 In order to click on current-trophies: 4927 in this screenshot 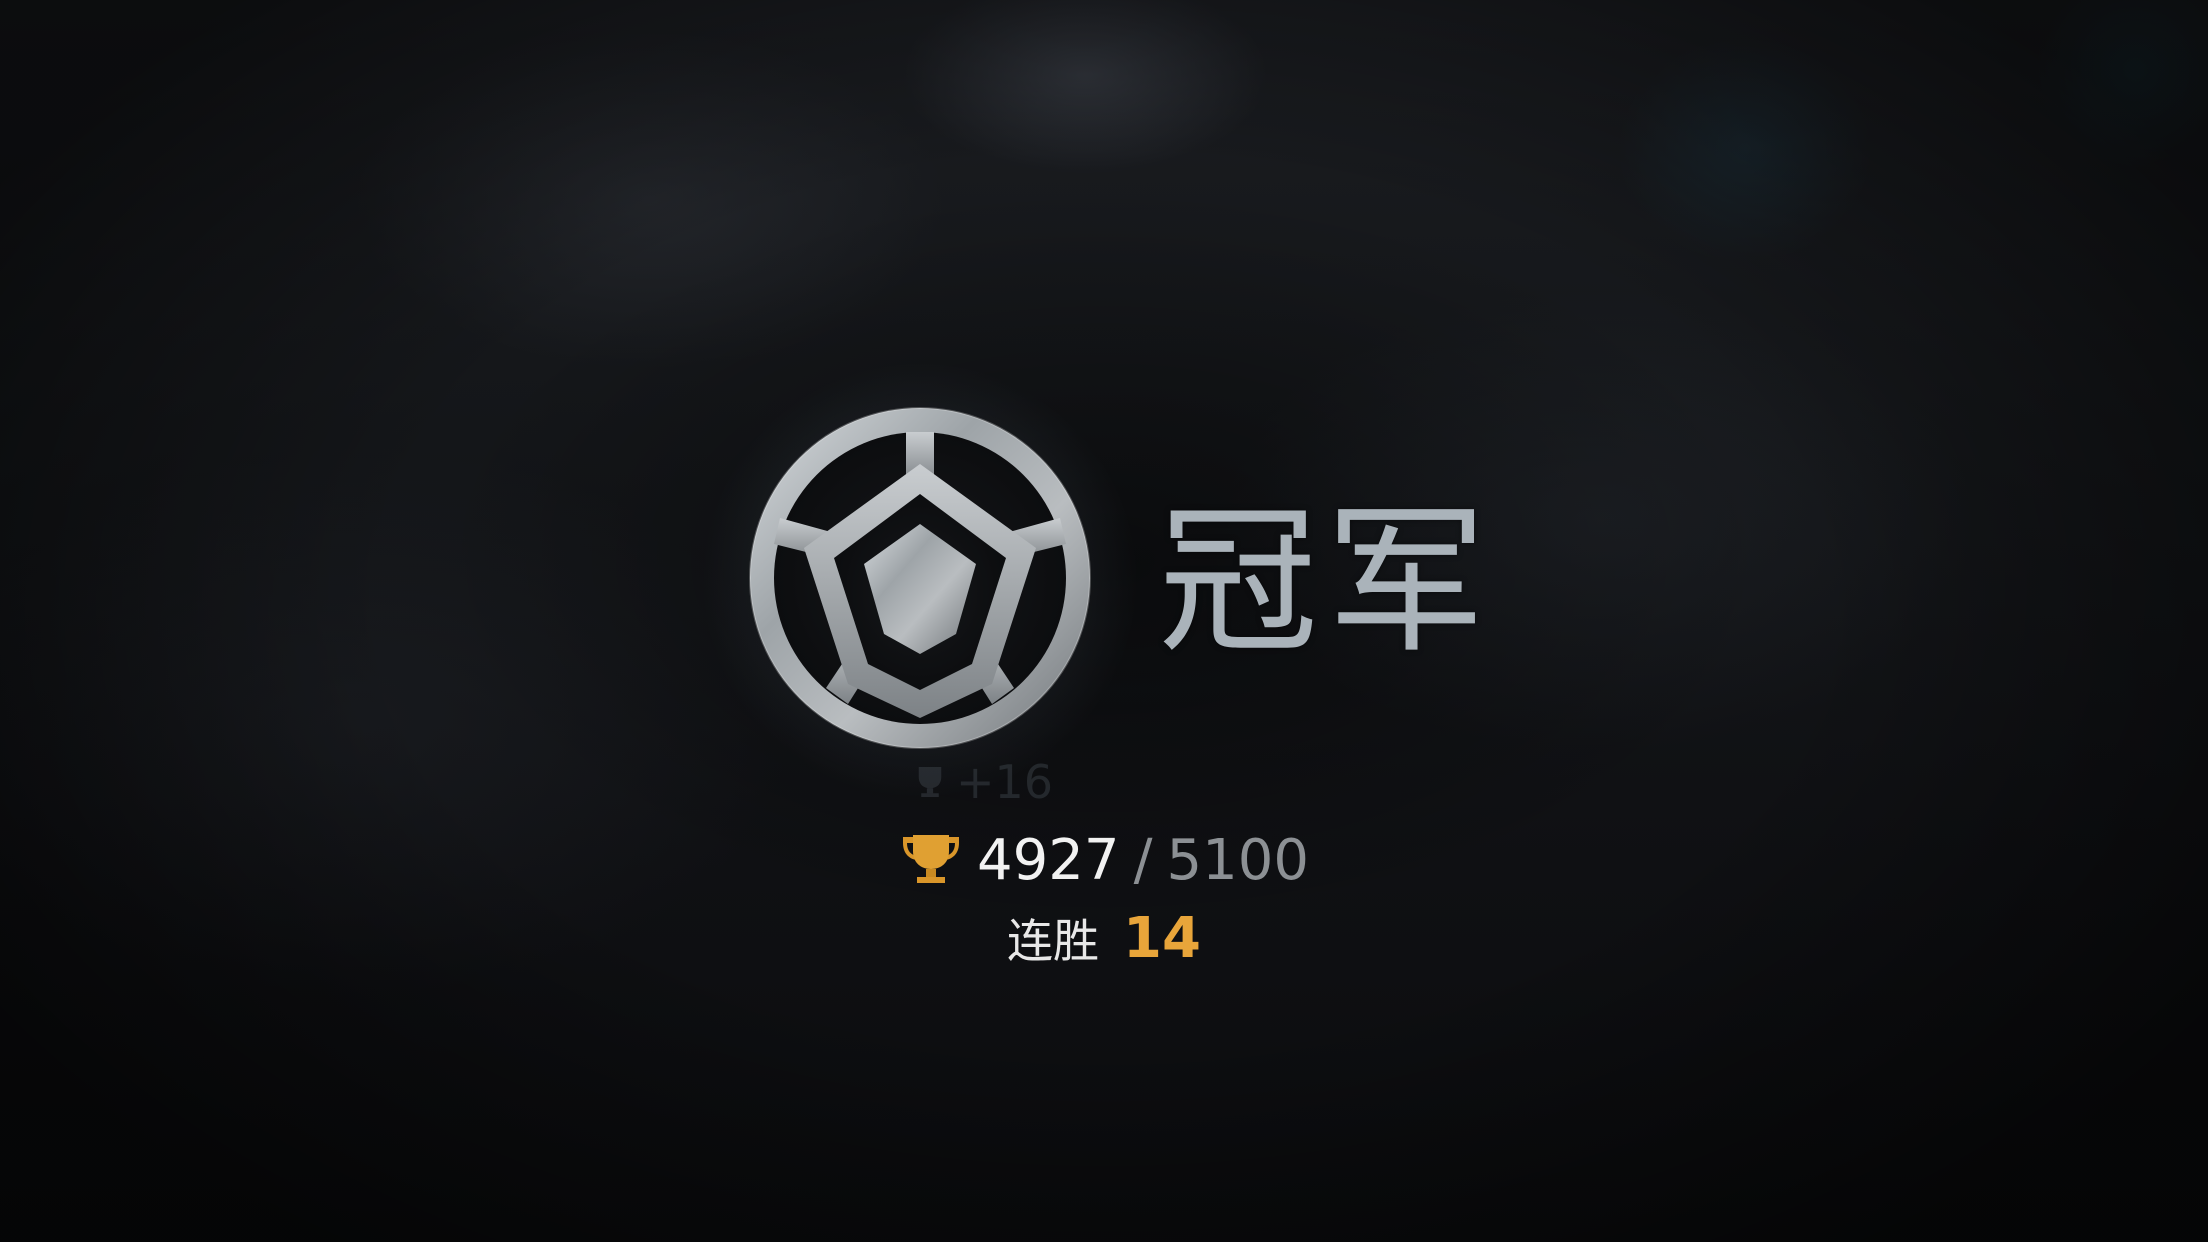, I will do `click(1048, 860)`.